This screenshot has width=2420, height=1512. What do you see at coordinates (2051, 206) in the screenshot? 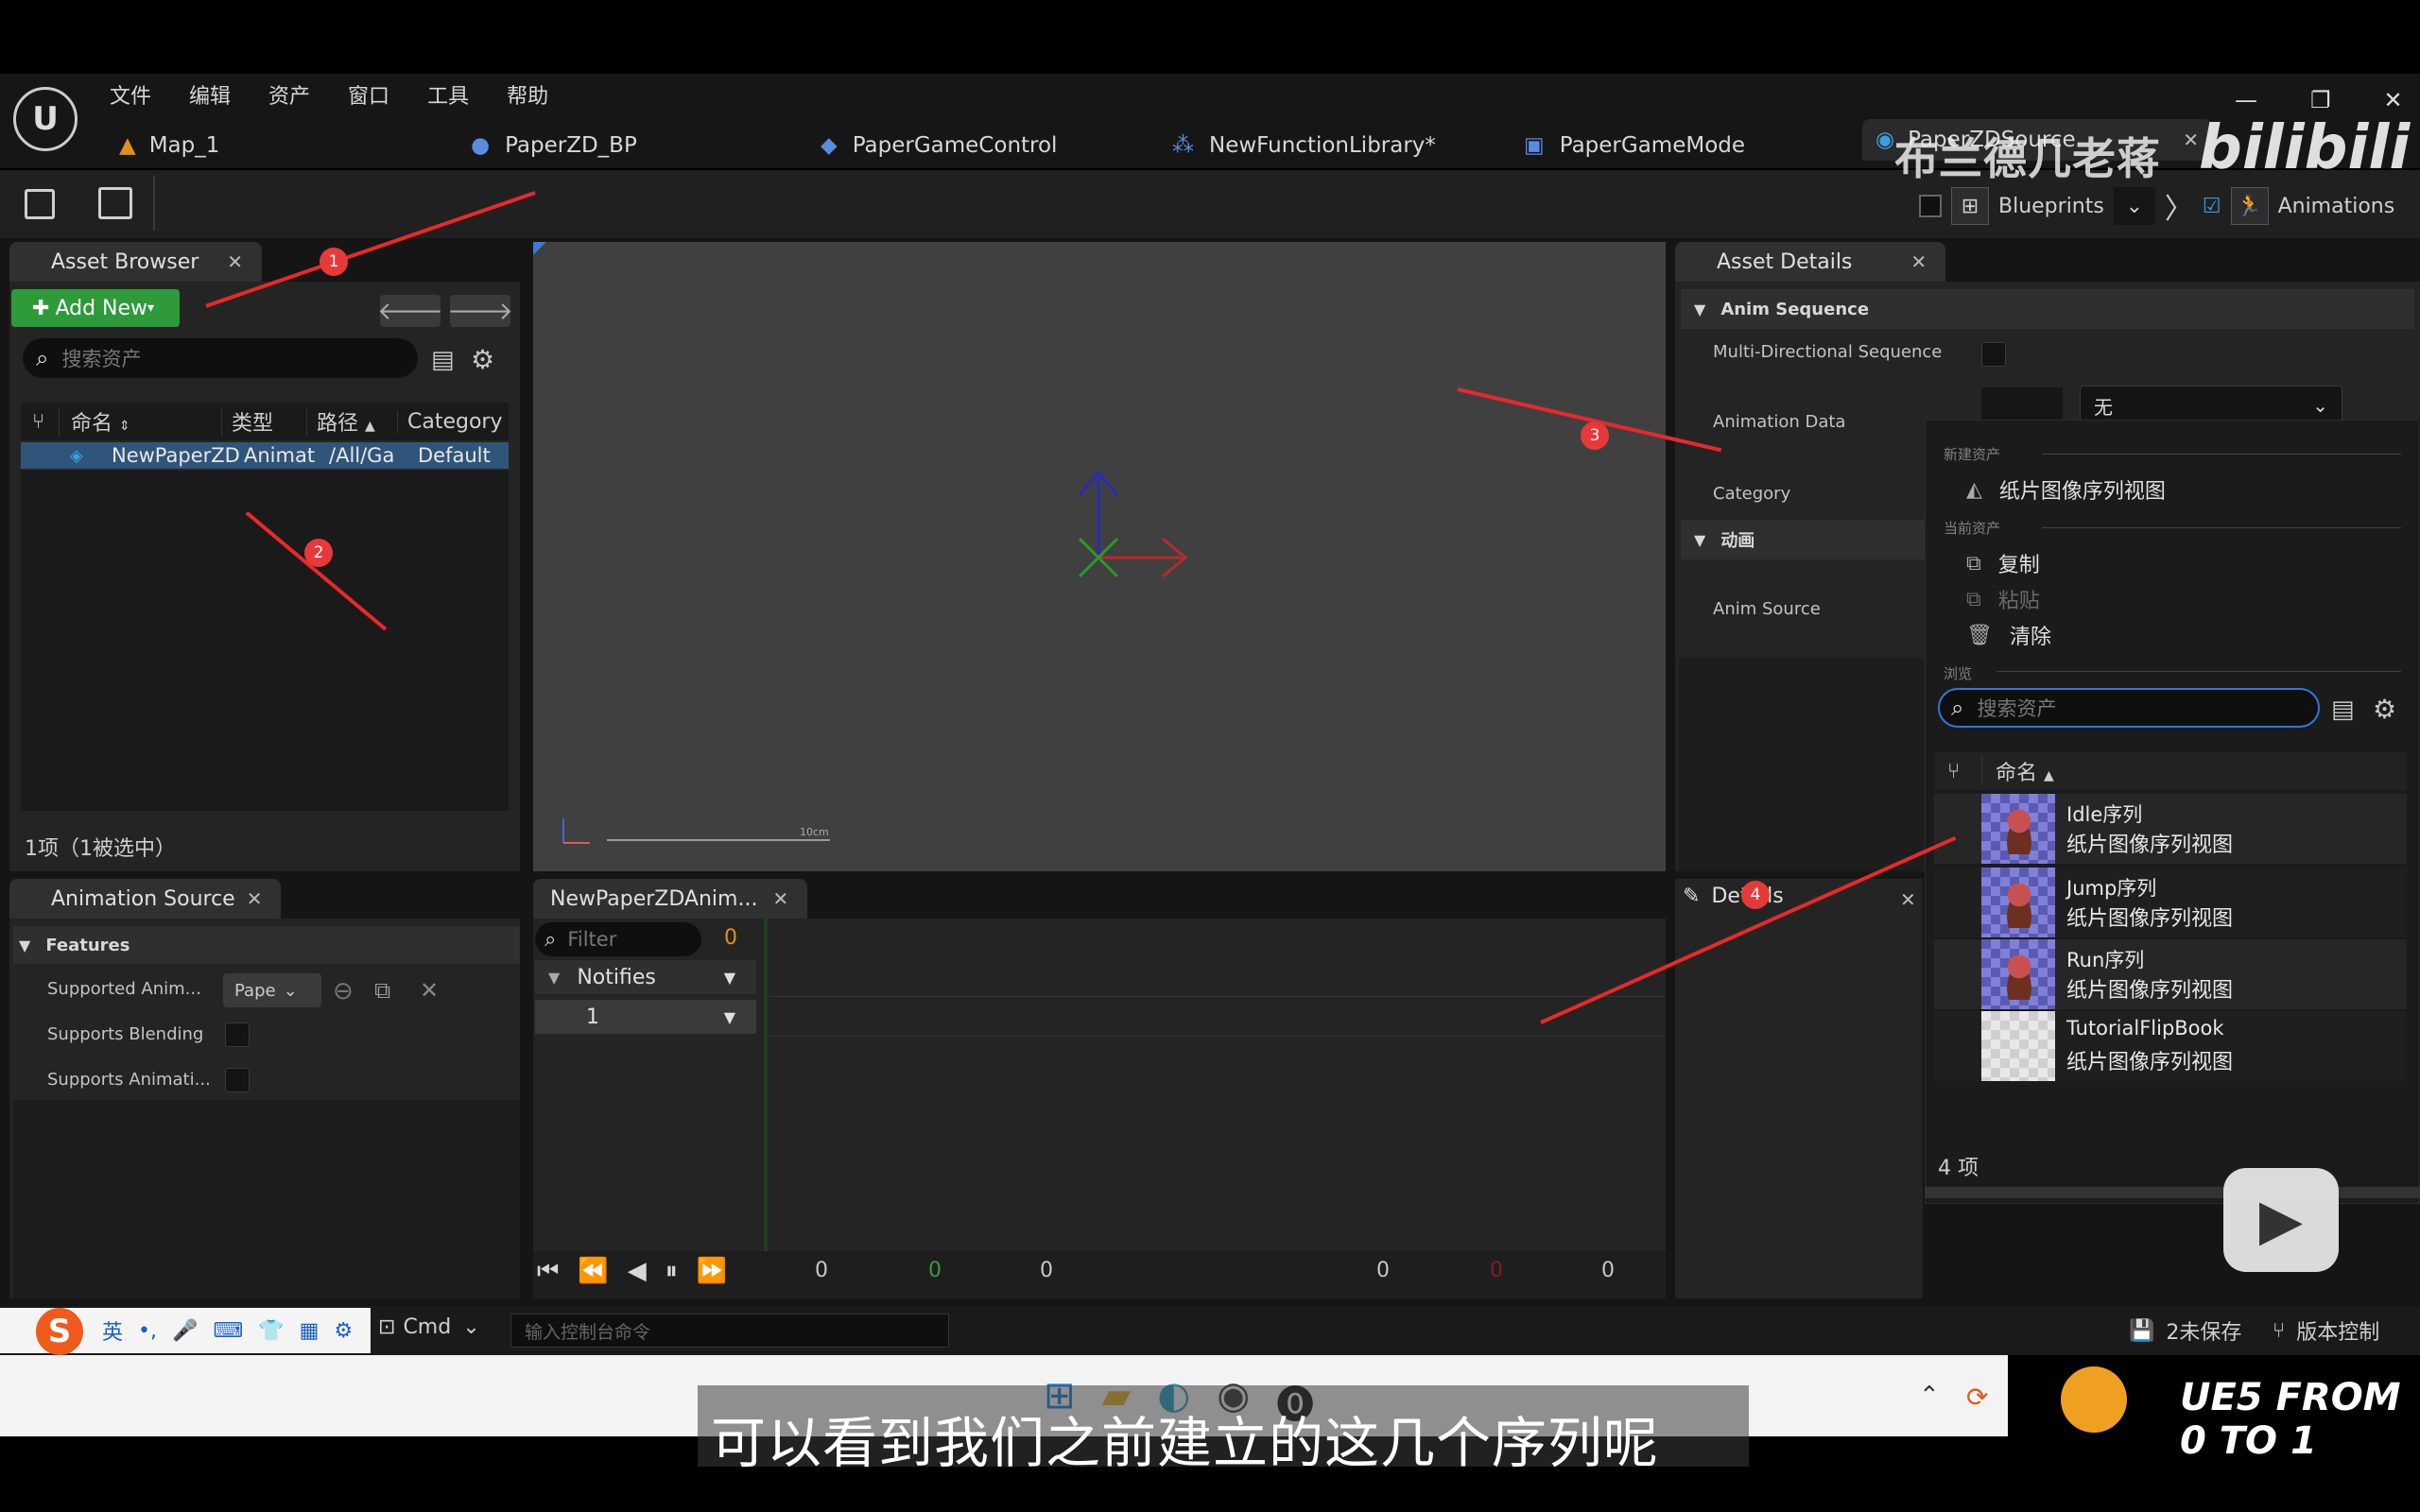
I see `blueprints-mode-button: Blueprints` at bounding box center [2051, 206].